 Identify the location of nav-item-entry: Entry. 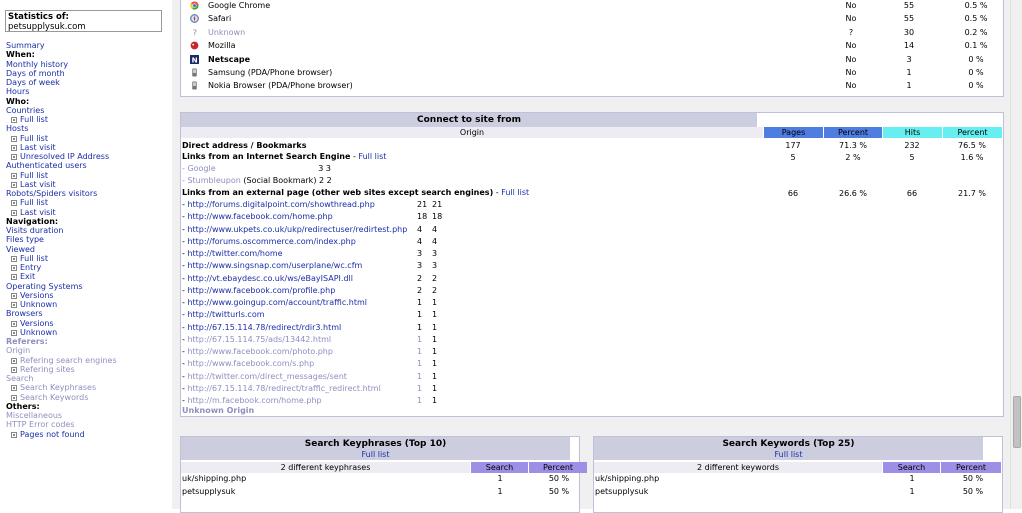
(30, 267).